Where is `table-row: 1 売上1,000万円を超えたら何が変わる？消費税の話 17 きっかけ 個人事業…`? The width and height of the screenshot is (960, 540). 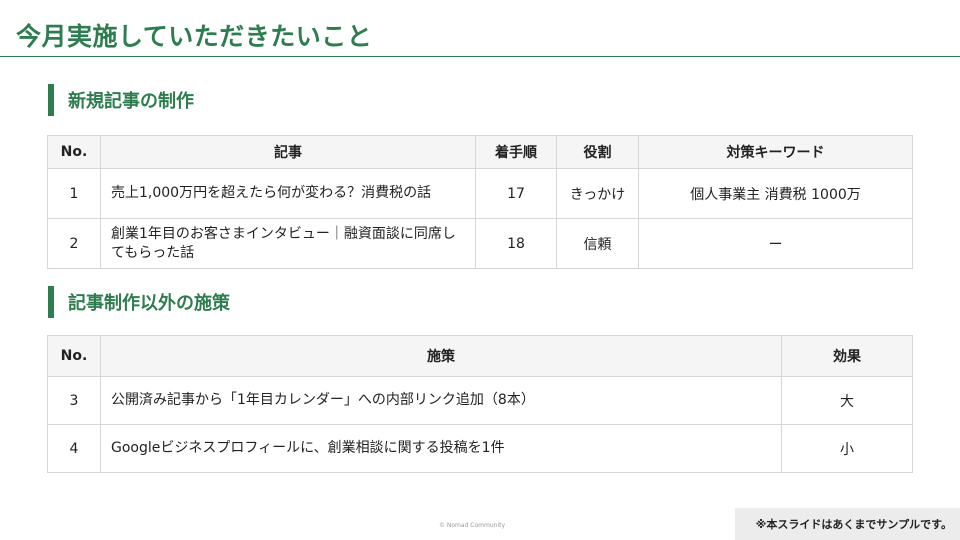 table-row: 1 売上1,000万円を超えたら何が変わる？消費税の話 17 きっかけ 個人事業… is located at coordinates (480, 193).